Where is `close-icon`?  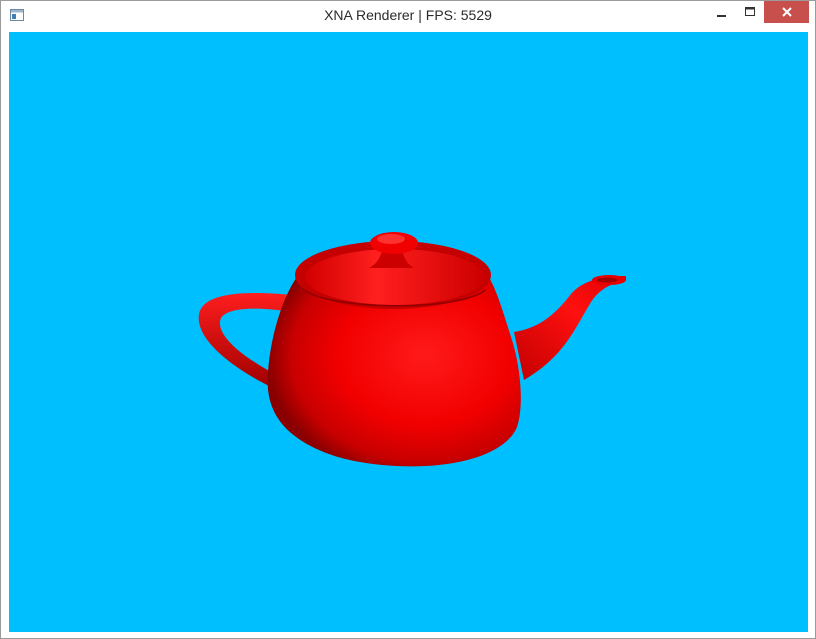
close-icon is located at coordinates (786, 12).